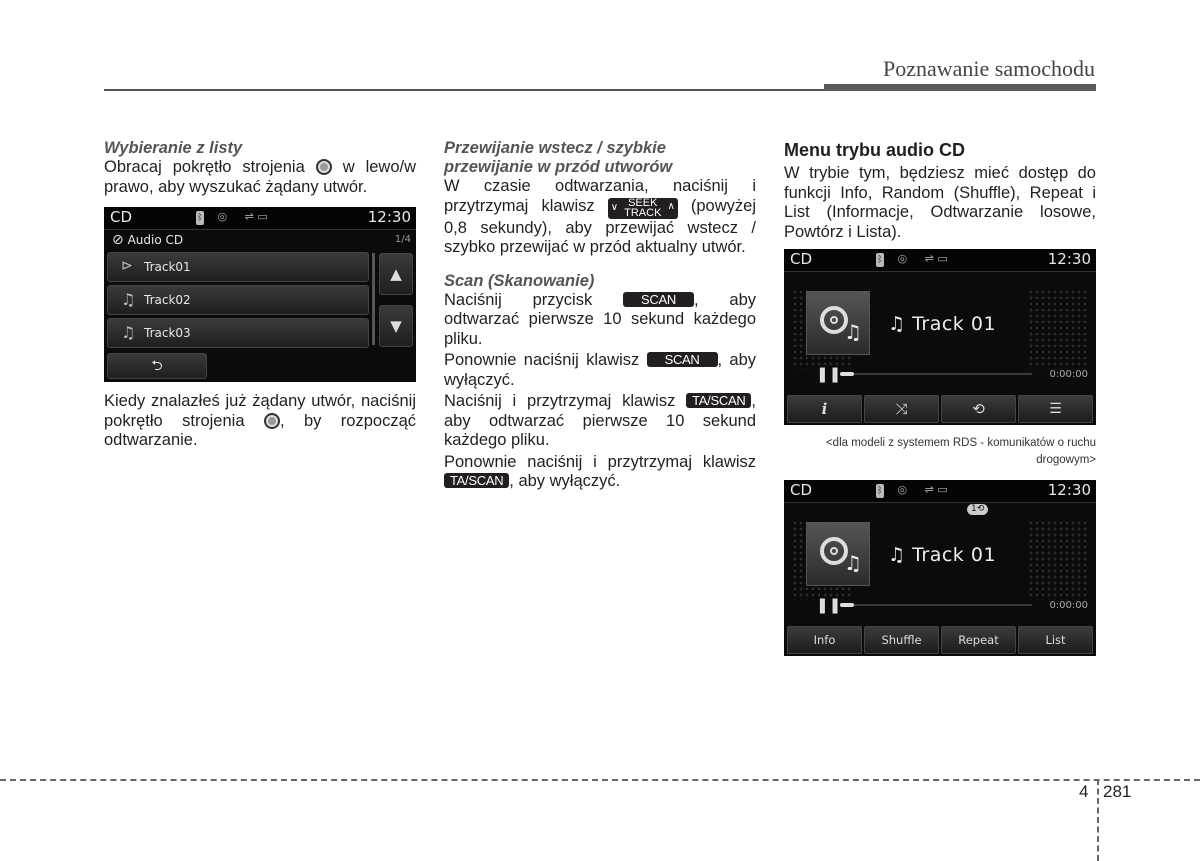 This screenshot has height=861, width=1200. I want to click on list-icon: ☰, so click(1055, 409).